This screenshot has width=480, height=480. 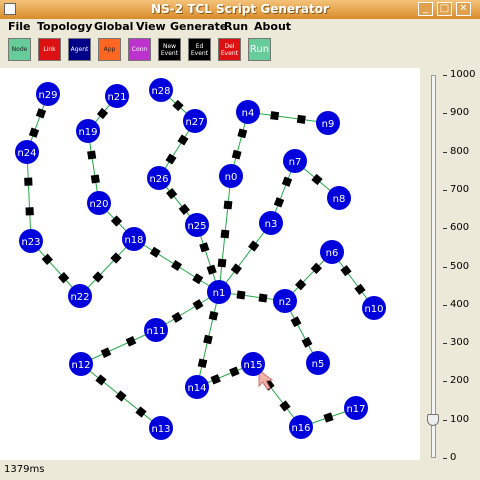 I want to click on node-label: n23, so click(x=30, y=242).